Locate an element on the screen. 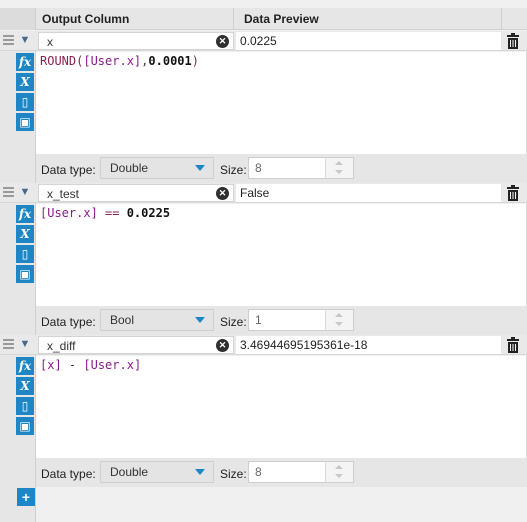 This screenshot has height=522, width=527. output-column-name-field: x_diff ✕ is located at coordinates (136, 345).